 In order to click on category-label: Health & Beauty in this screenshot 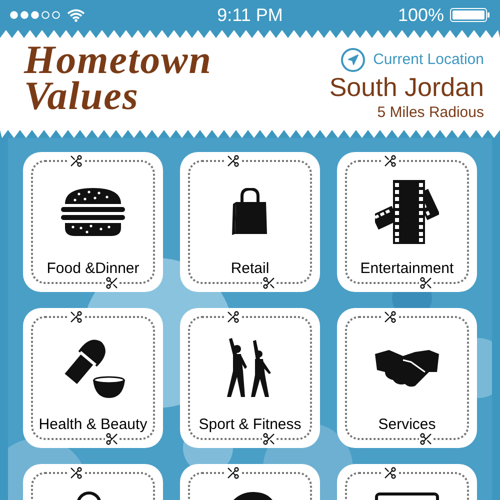, I will do `click(93, 425)`.